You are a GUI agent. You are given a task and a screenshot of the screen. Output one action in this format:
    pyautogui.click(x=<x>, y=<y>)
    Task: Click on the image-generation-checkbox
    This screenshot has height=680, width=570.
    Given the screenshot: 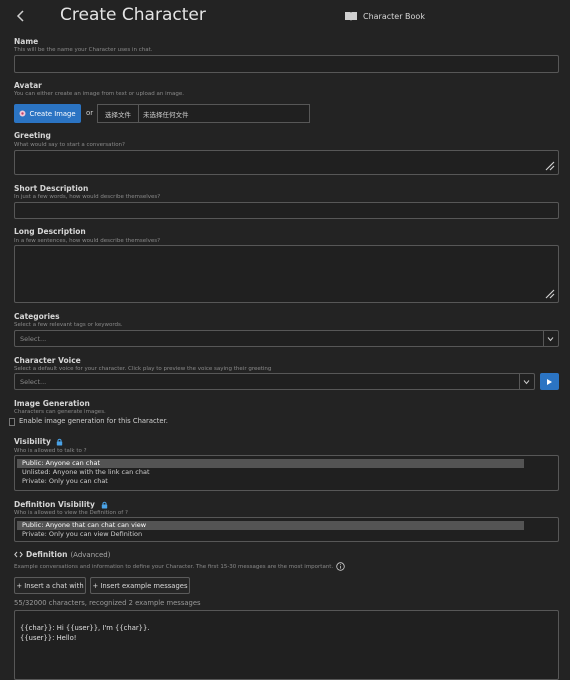 What is the action you would take?
    pyautogui.click(x=12, y=422)
    